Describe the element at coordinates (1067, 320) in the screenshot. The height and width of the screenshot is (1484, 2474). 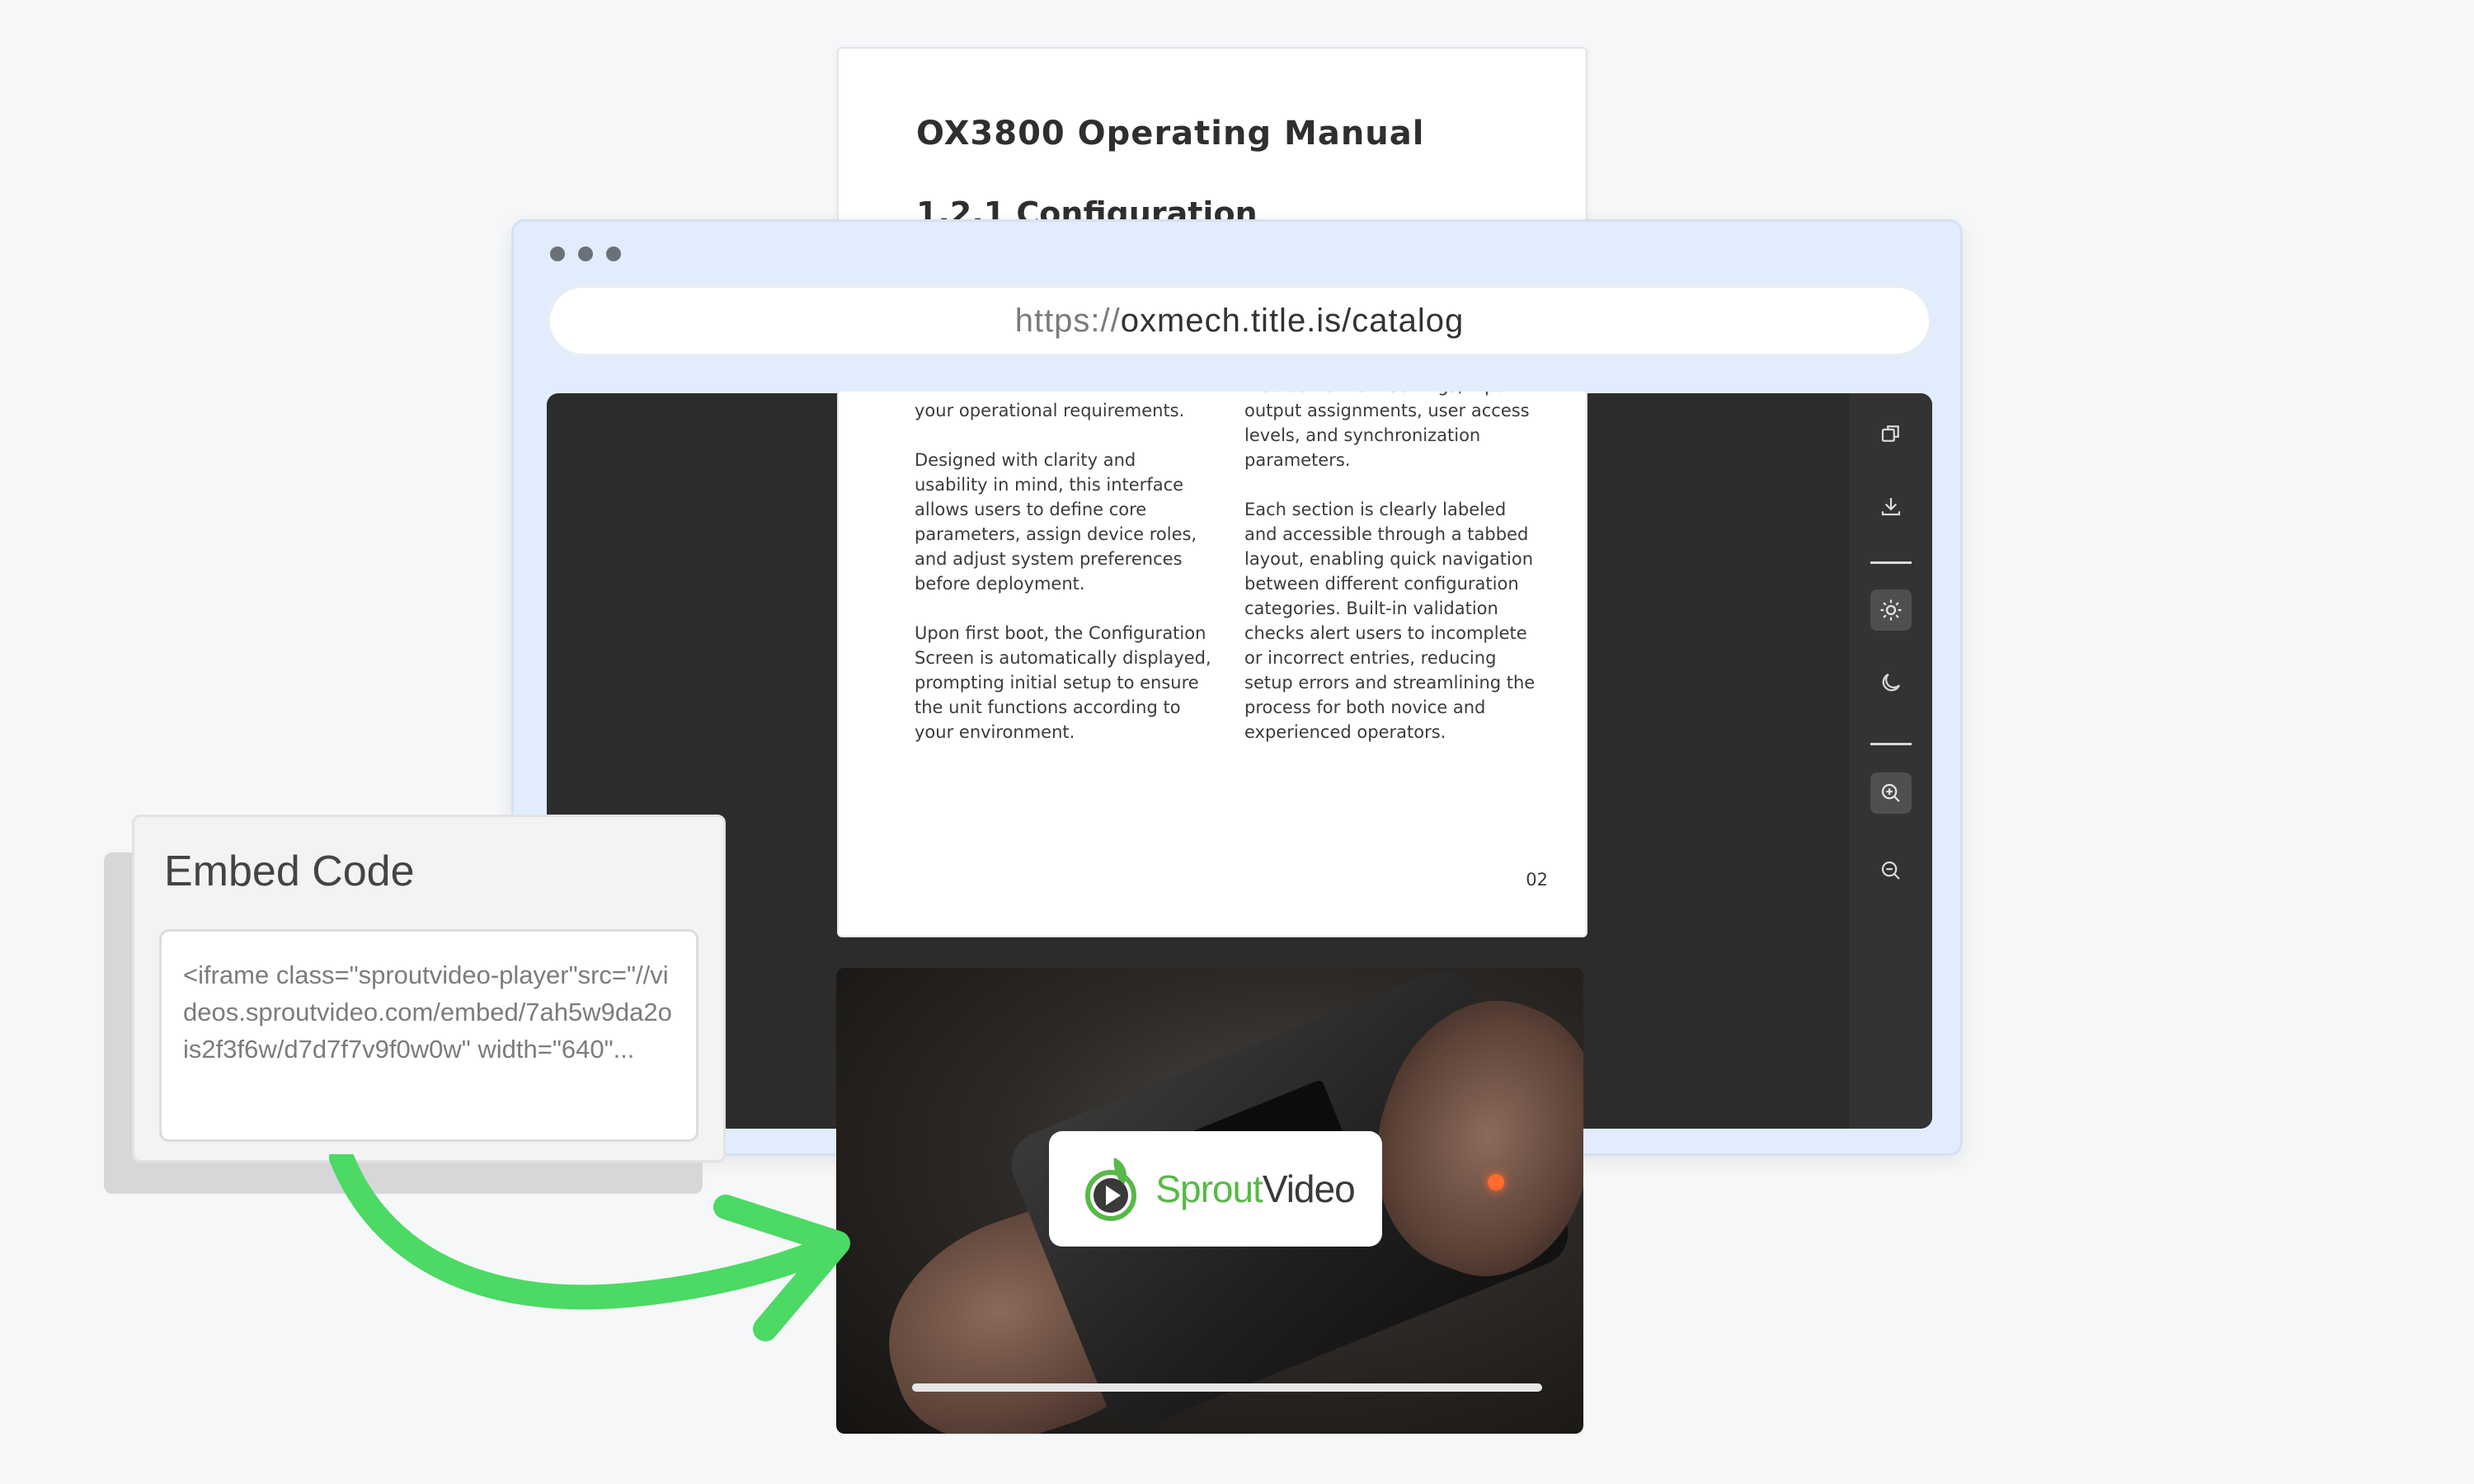
I see `url-scheme: https://` at that location.